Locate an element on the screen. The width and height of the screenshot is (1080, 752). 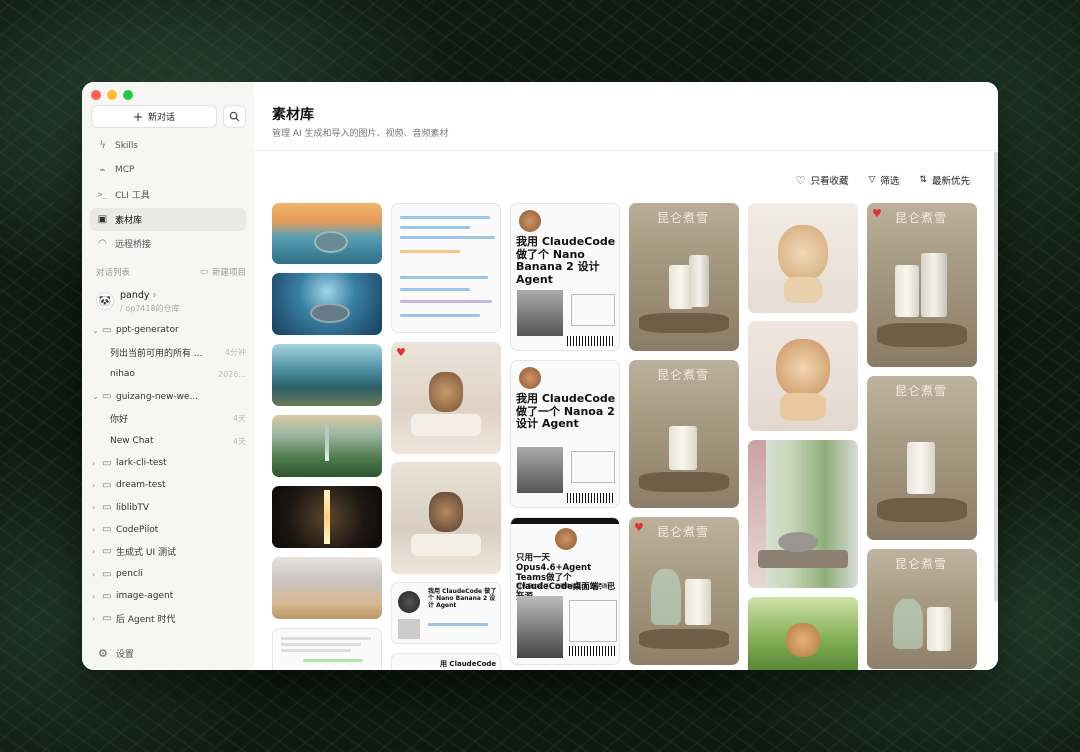
asset-thumbnail: ♥ is located at coordinates (446, 398).